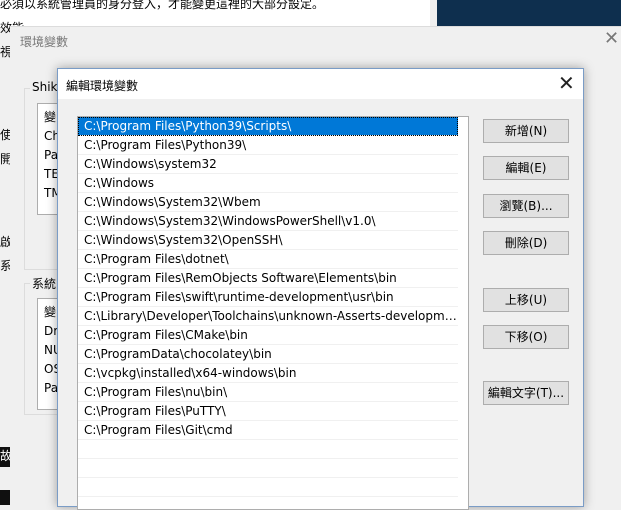 This screenshot has height=510, width=621. Describe the element at coordinates (268, 373) in the screenshot. I see `path-row: C:\vcpkg\installed\x64-windows\bin` at that location.